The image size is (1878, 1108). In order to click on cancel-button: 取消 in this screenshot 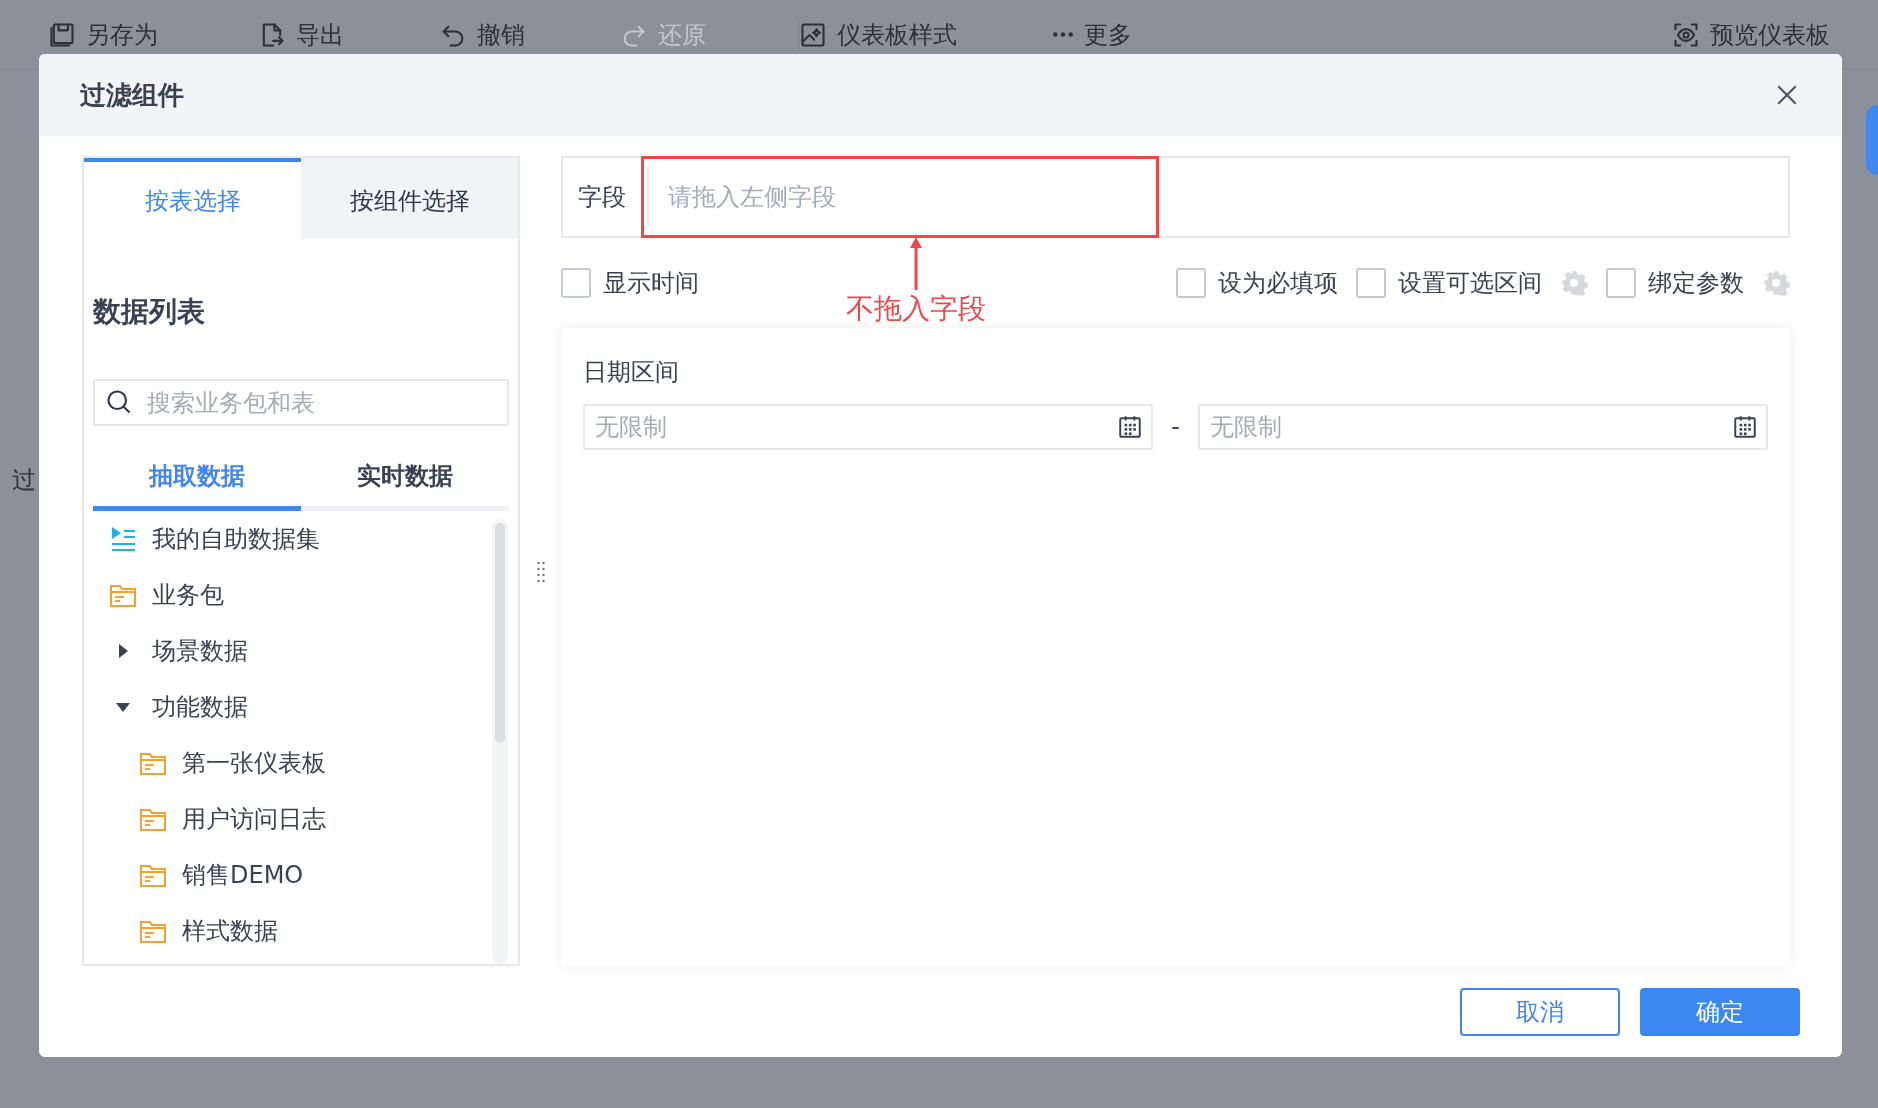, I will do `click(1540, 1012)`.